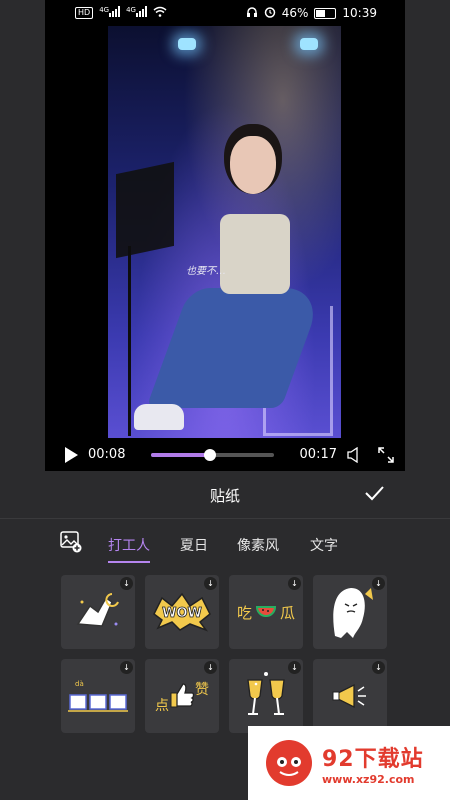 This screenshot has height=800, width=450. I want to click on site-watermark: 92下载站 www.xz92.com, so click(349, 763).